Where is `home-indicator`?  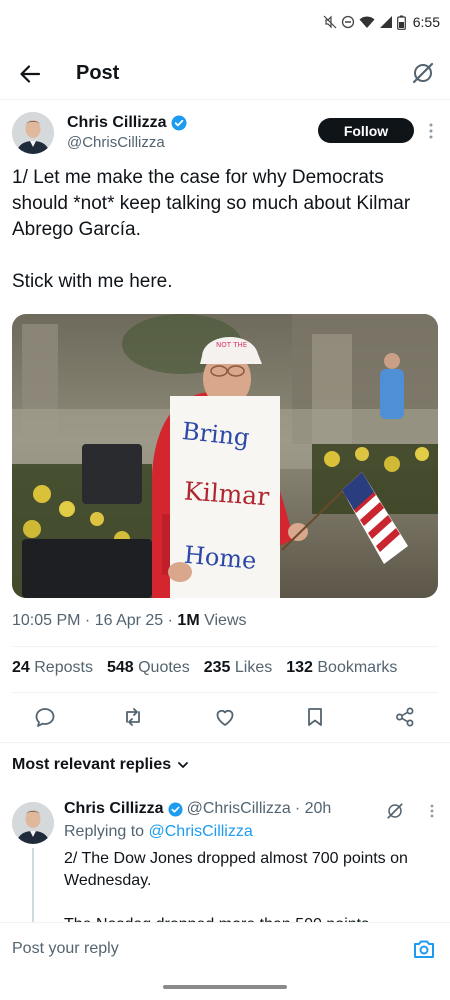 home-indicator is located at coordinates (225, 987).